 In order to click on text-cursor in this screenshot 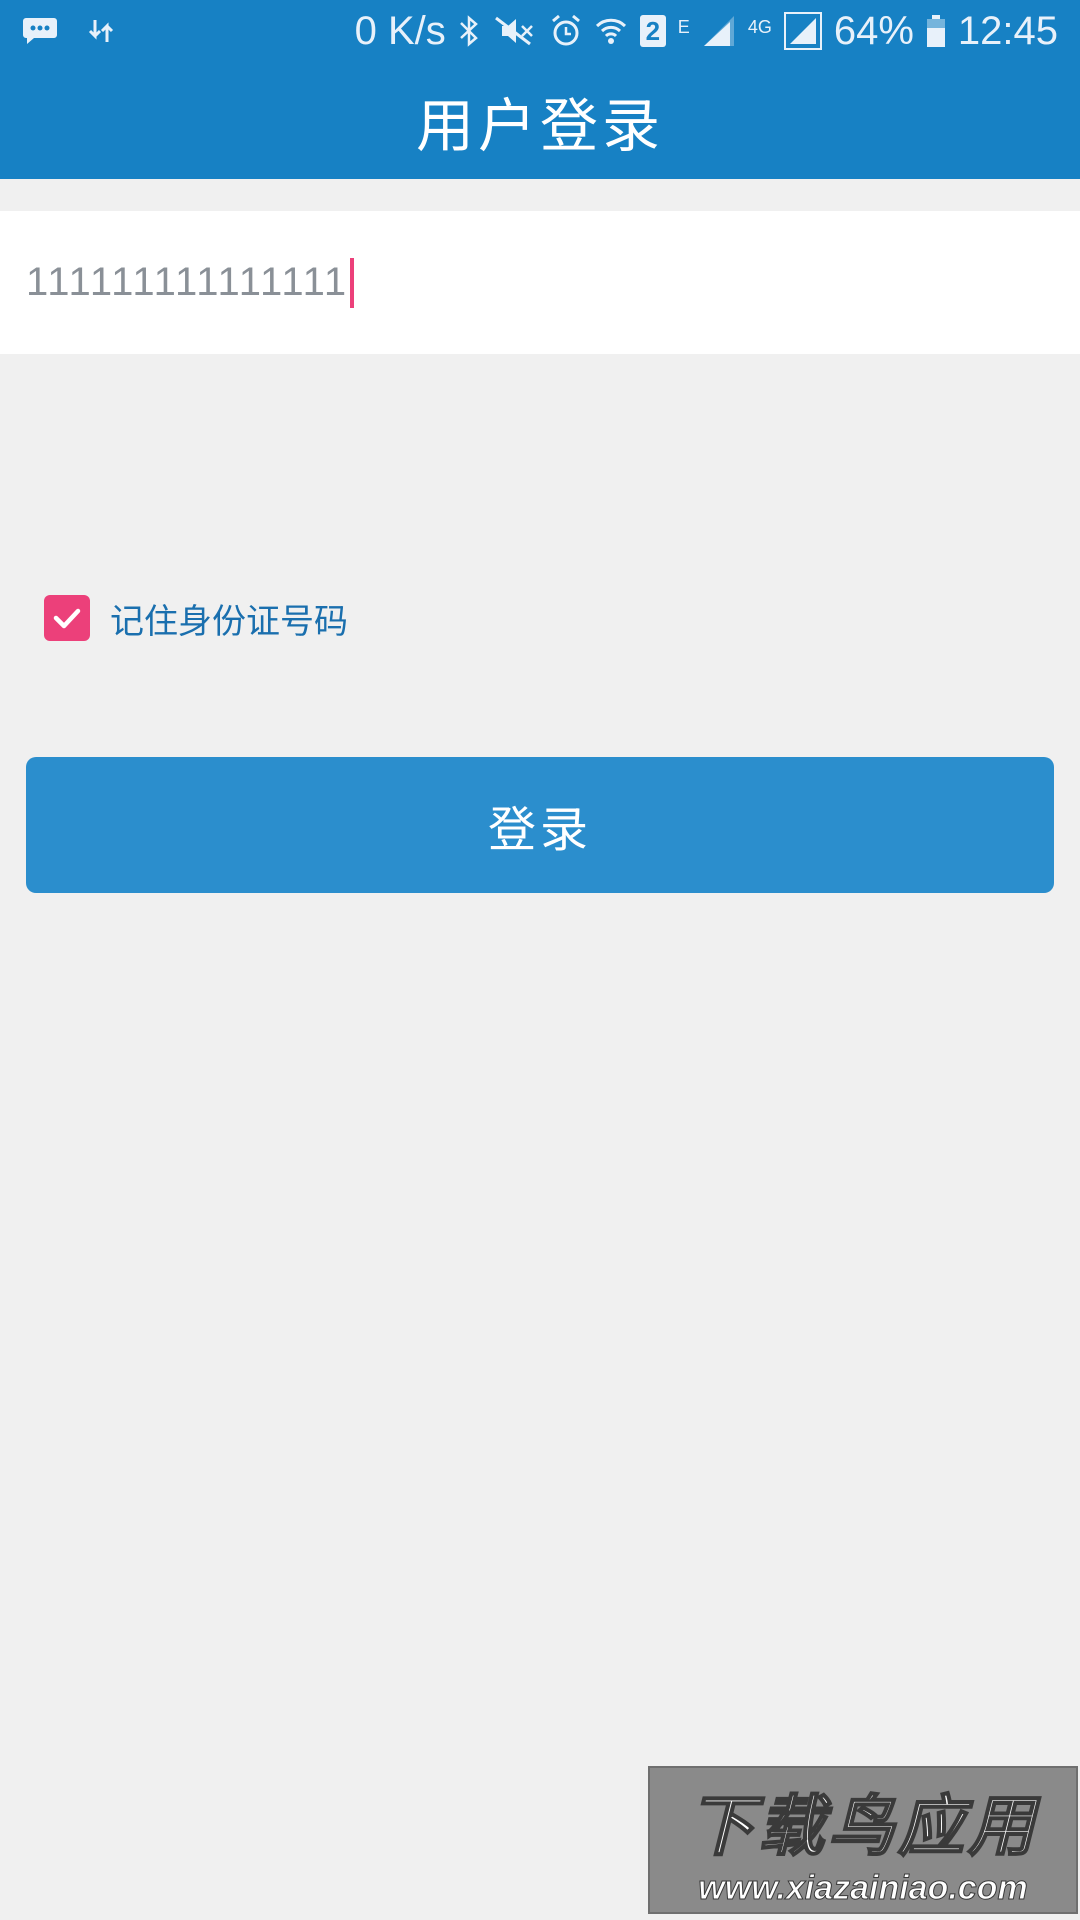, I will do `click(352, 282)`.